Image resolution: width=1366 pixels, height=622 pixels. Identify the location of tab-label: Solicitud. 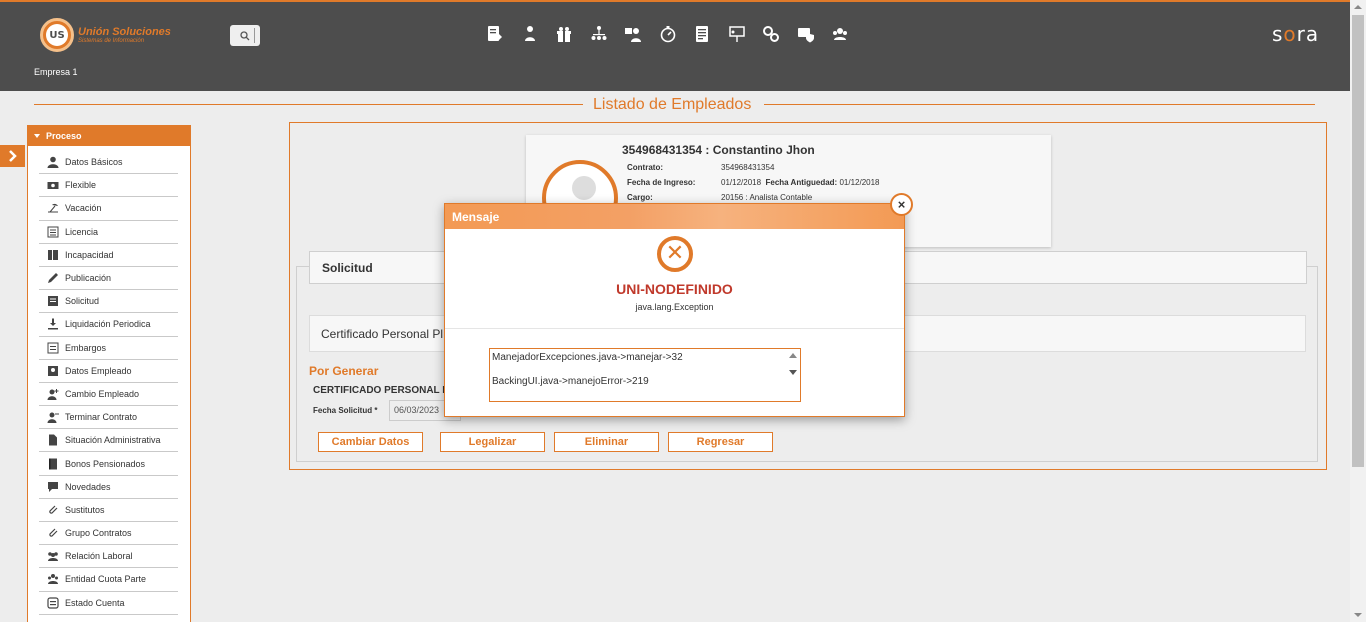
(347, 268).